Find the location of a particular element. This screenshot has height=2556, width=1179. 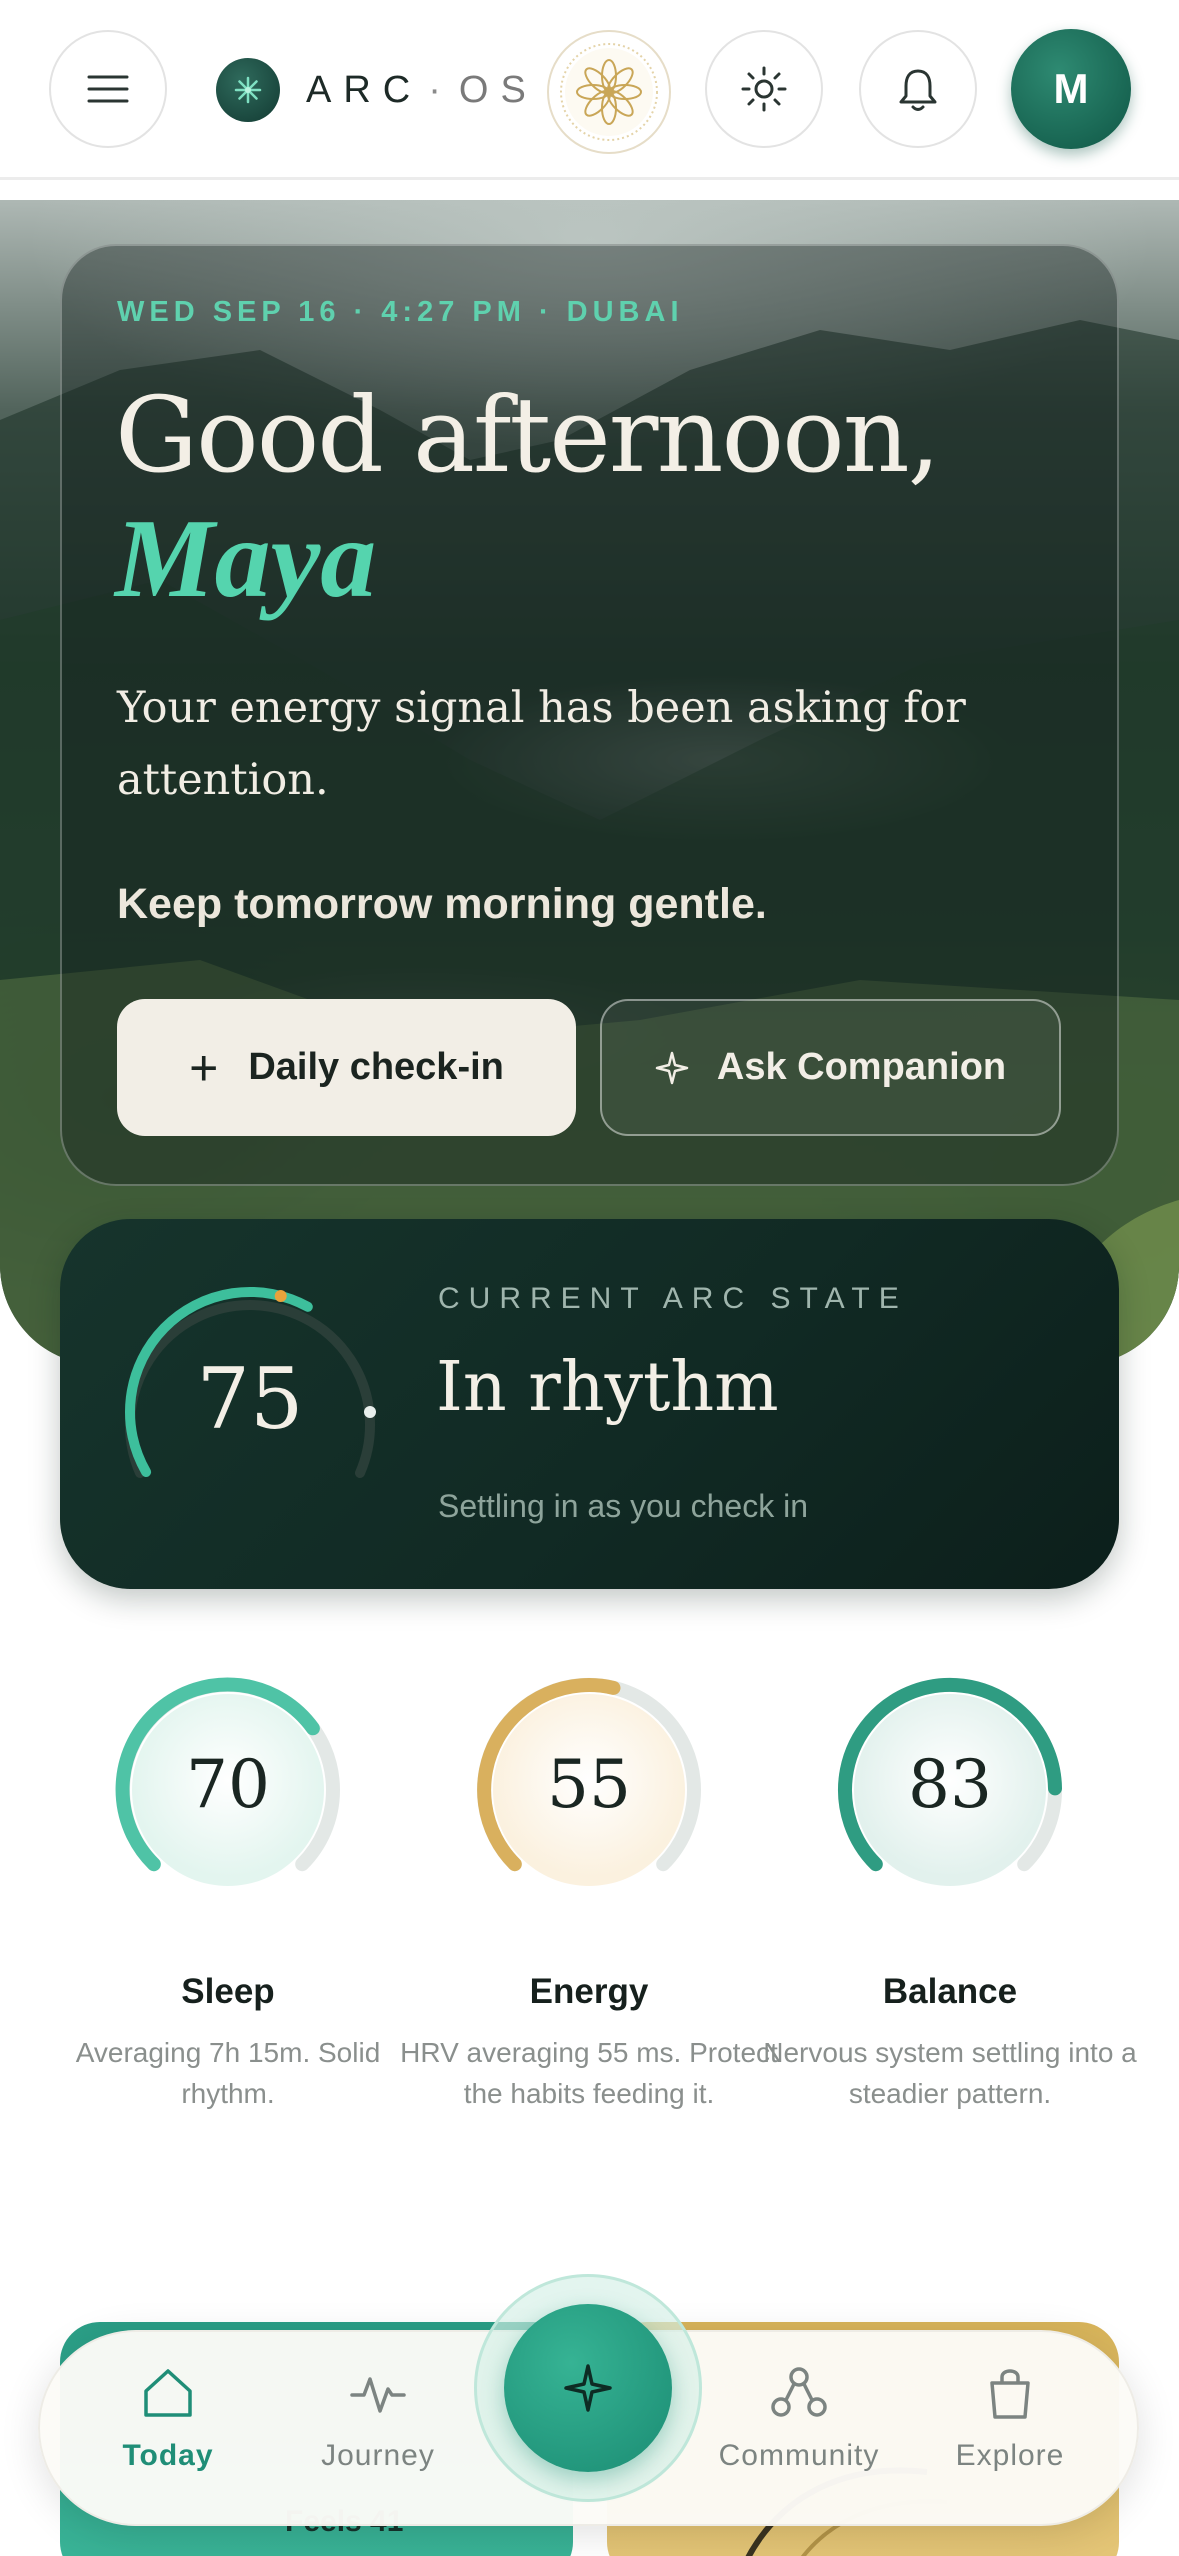

ask-companion-button: Ask Companion is located at coordinates (830, 1067).